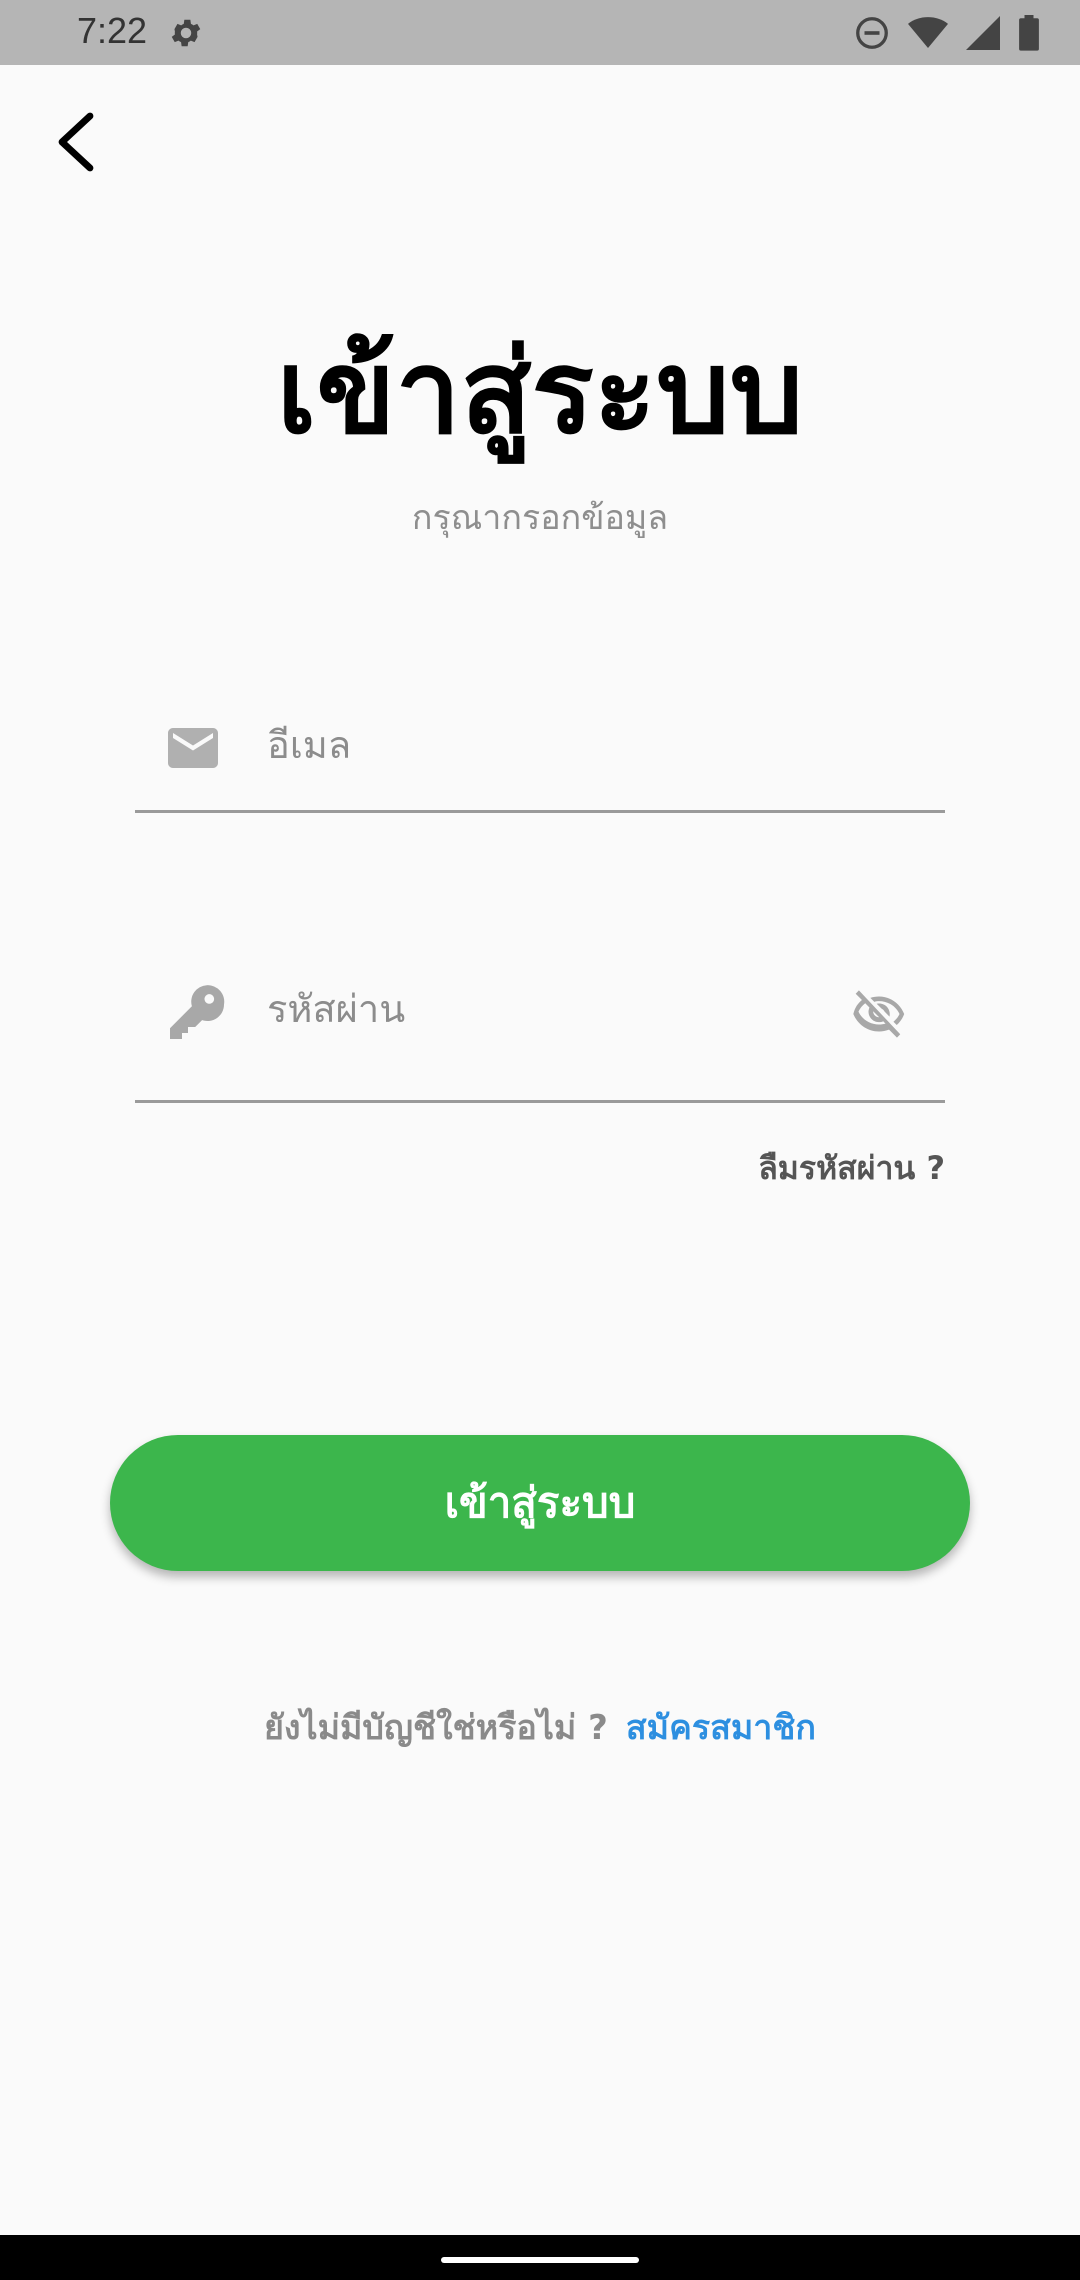 This screenshot has width=1080, height=2280. I want to click on do-not-disturb-icon, so click(872, 33).